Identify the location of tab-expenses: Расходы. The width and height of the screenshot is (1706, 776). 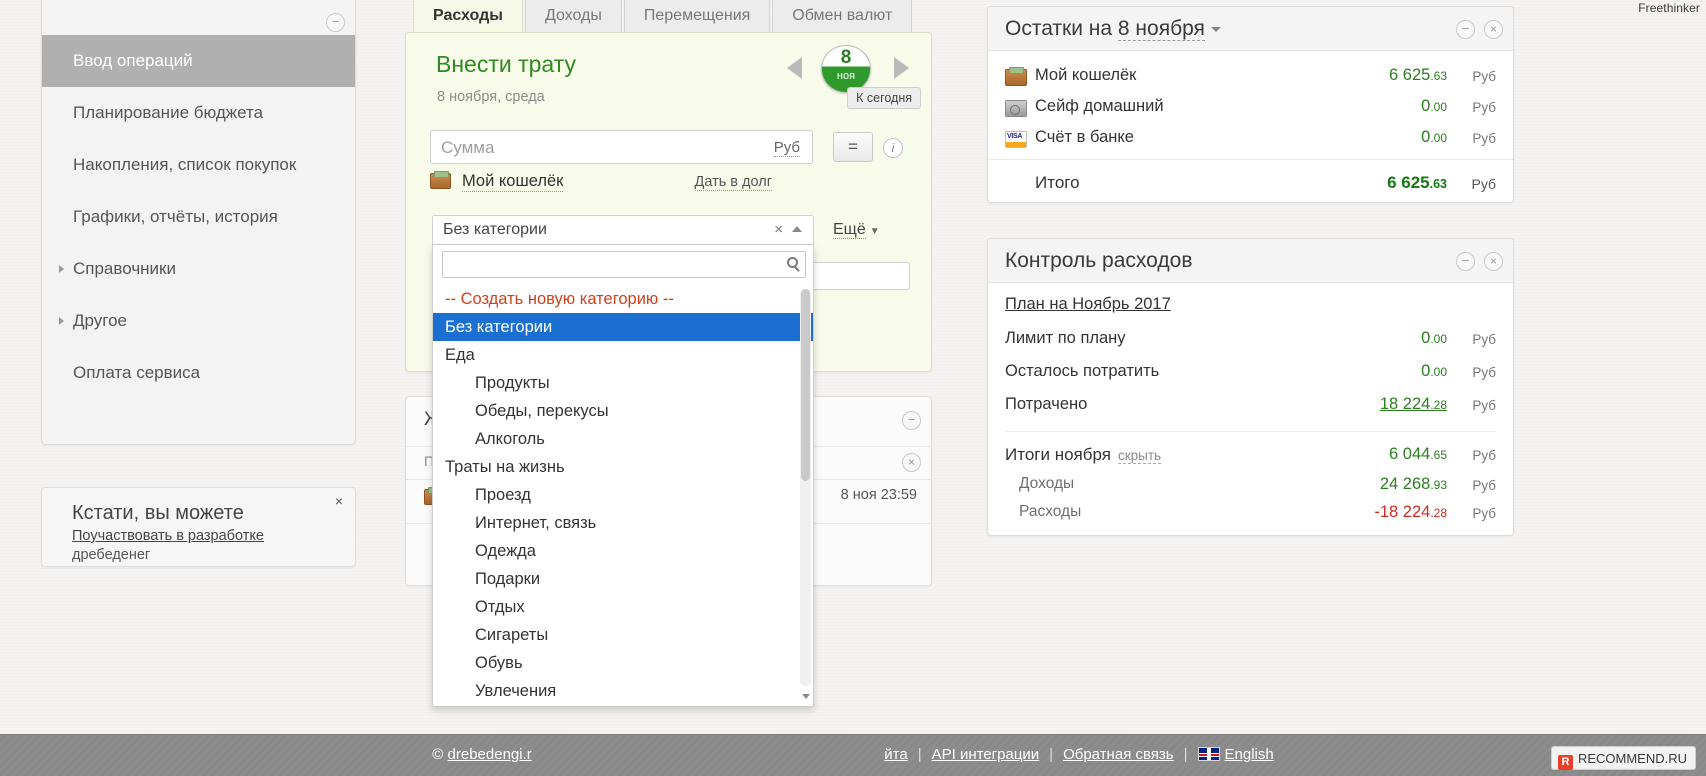
(468, 16).